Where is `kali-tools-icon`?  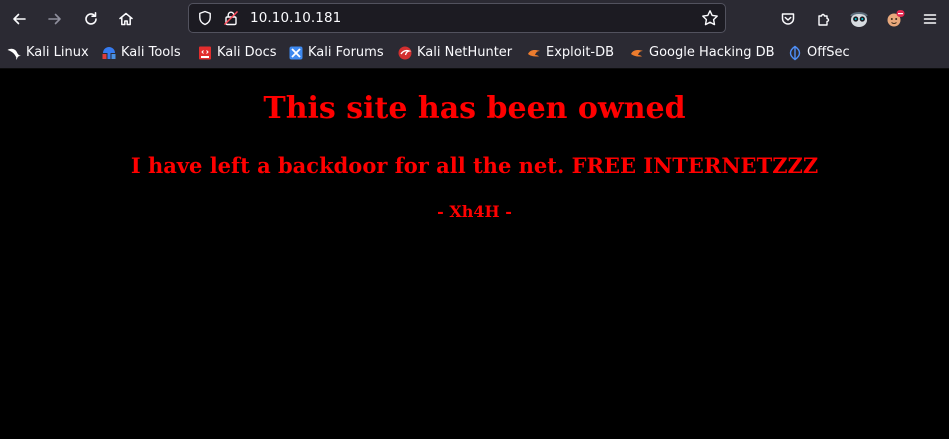
kali-tools-icon is located at coordinates (109, 53).